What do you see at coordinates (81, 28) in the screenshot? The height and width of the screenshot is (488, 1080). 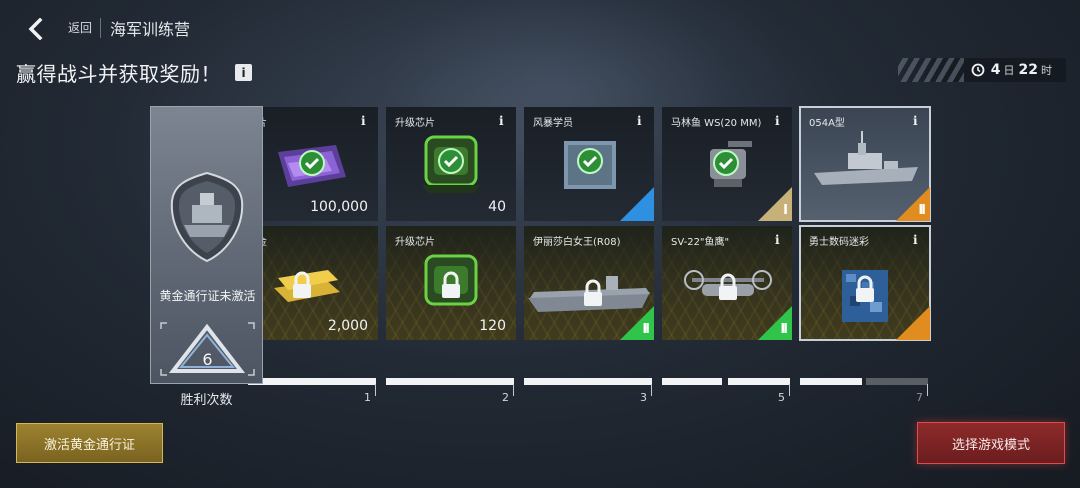 I see `back-label: 返回` at bounding box center [81, 28].